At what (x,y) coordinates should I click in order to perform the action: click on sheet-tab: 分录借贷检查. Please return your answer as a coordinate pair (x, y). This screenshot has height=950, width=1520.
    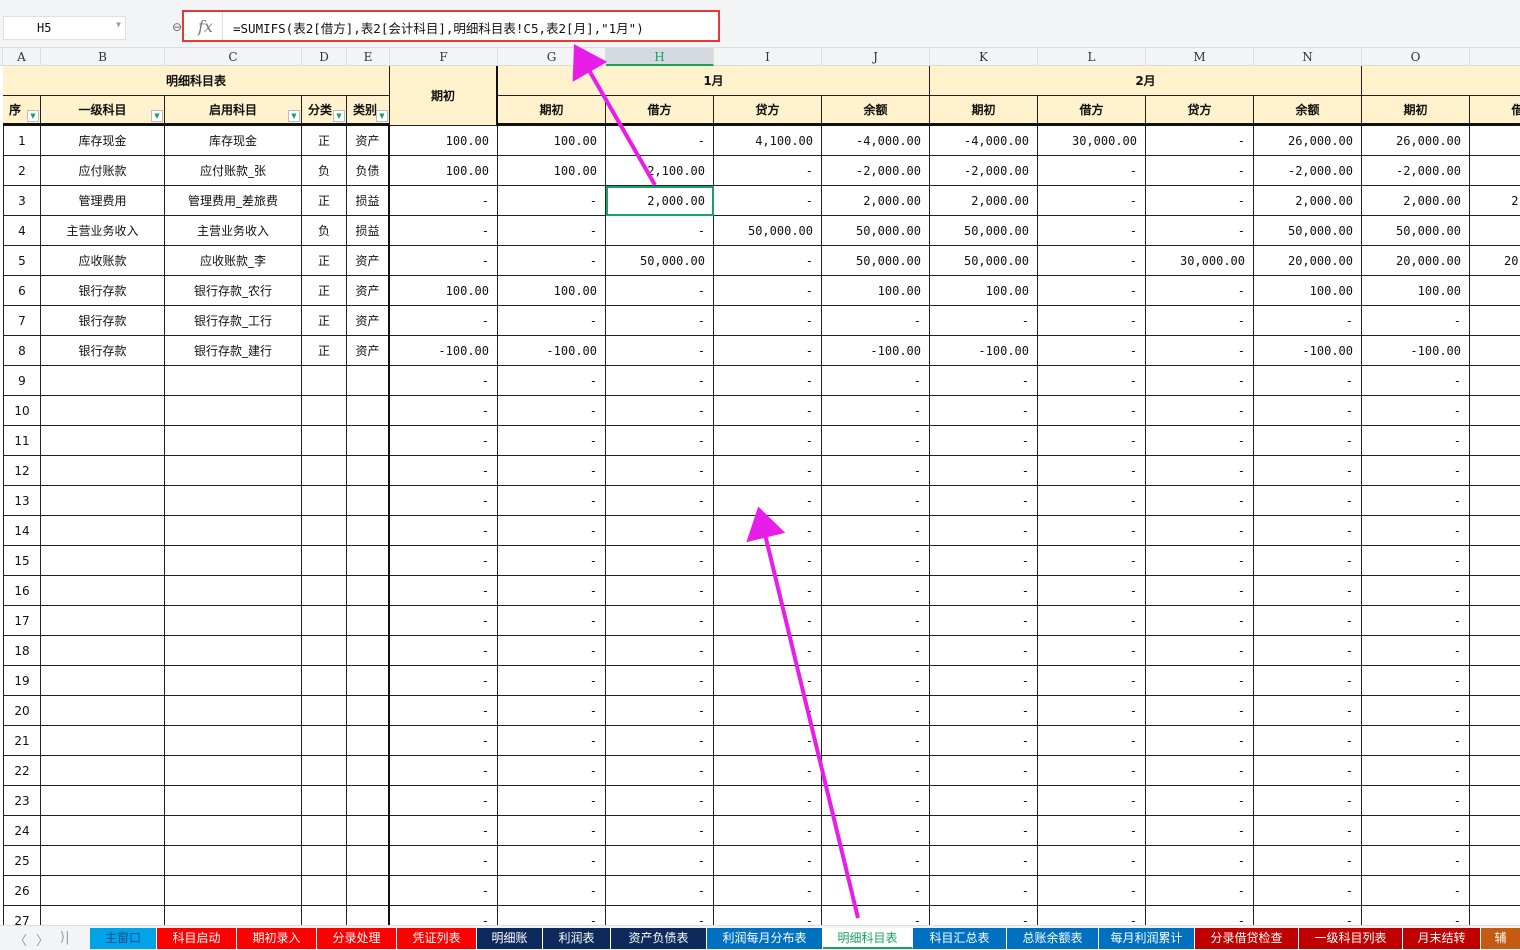
    Looking at the image, I should click on (1247, 938).